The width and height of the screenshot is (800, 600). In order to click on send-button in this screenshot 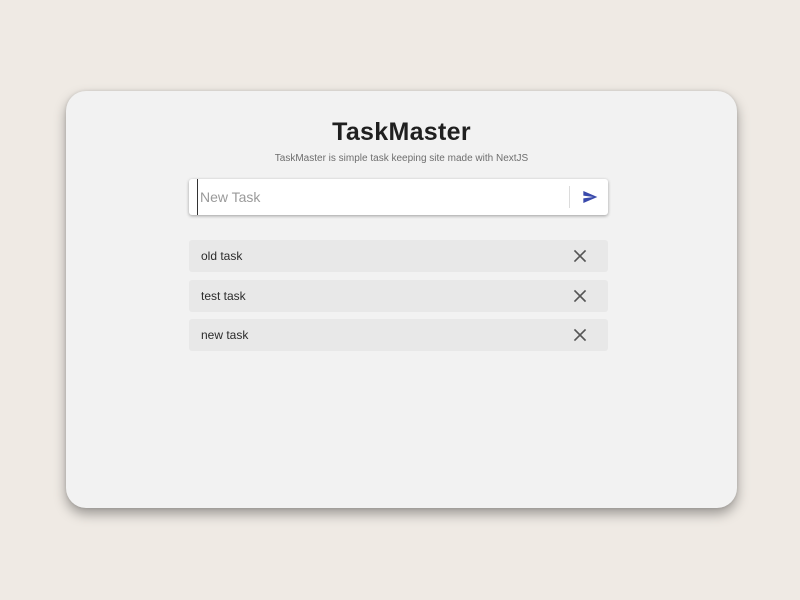, I will do `click(590, 197)`.